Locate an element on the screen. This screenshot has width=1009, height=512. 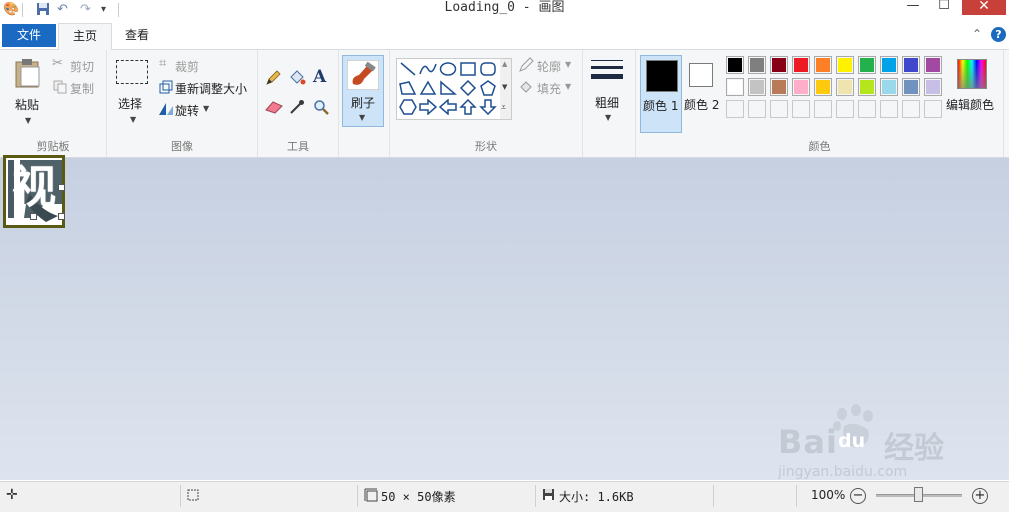
watermark-du: du is located at coordinates (852, 441).